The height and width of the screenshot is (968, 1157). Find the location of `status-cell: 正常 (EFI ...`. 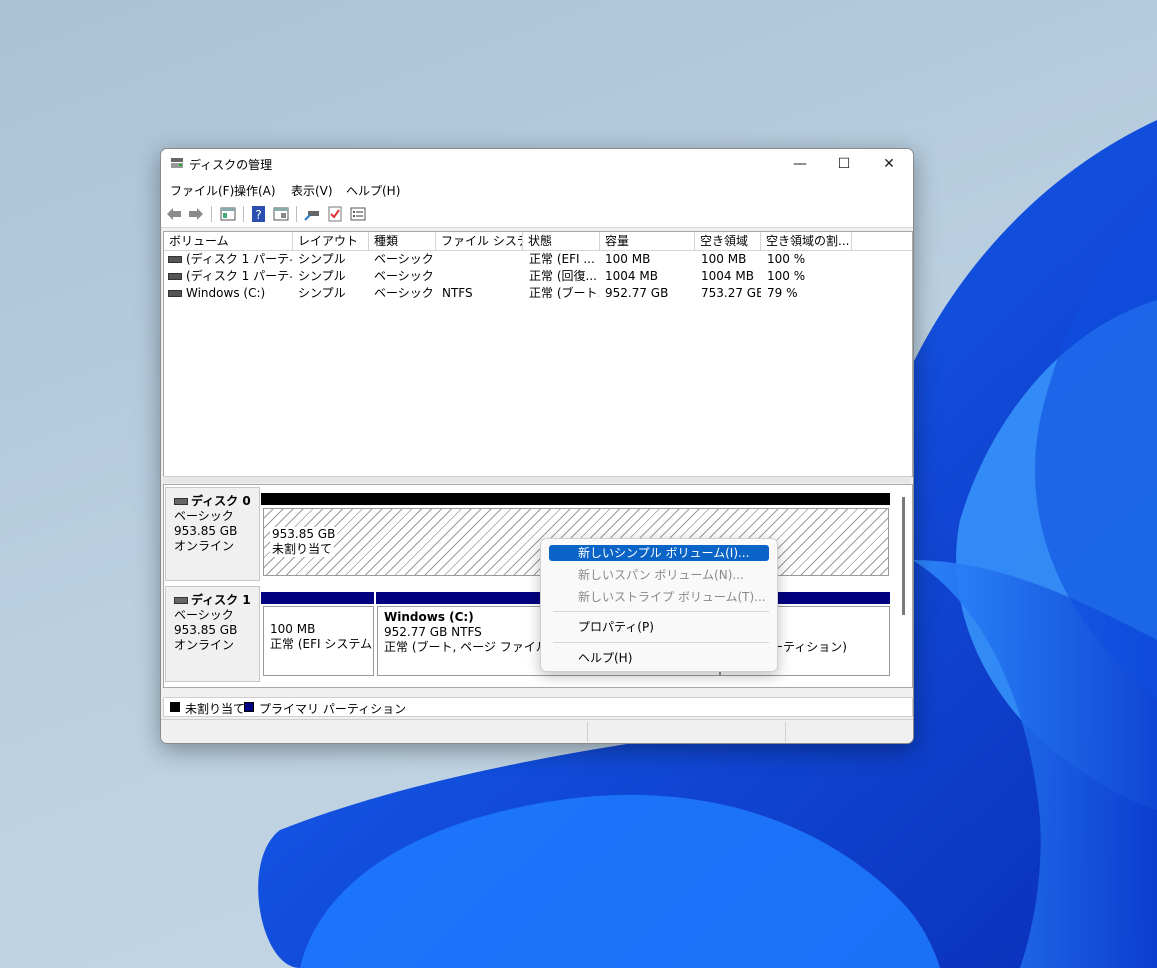

status-cell: 正常 (EFI ... is located at coordinates (562, 259).